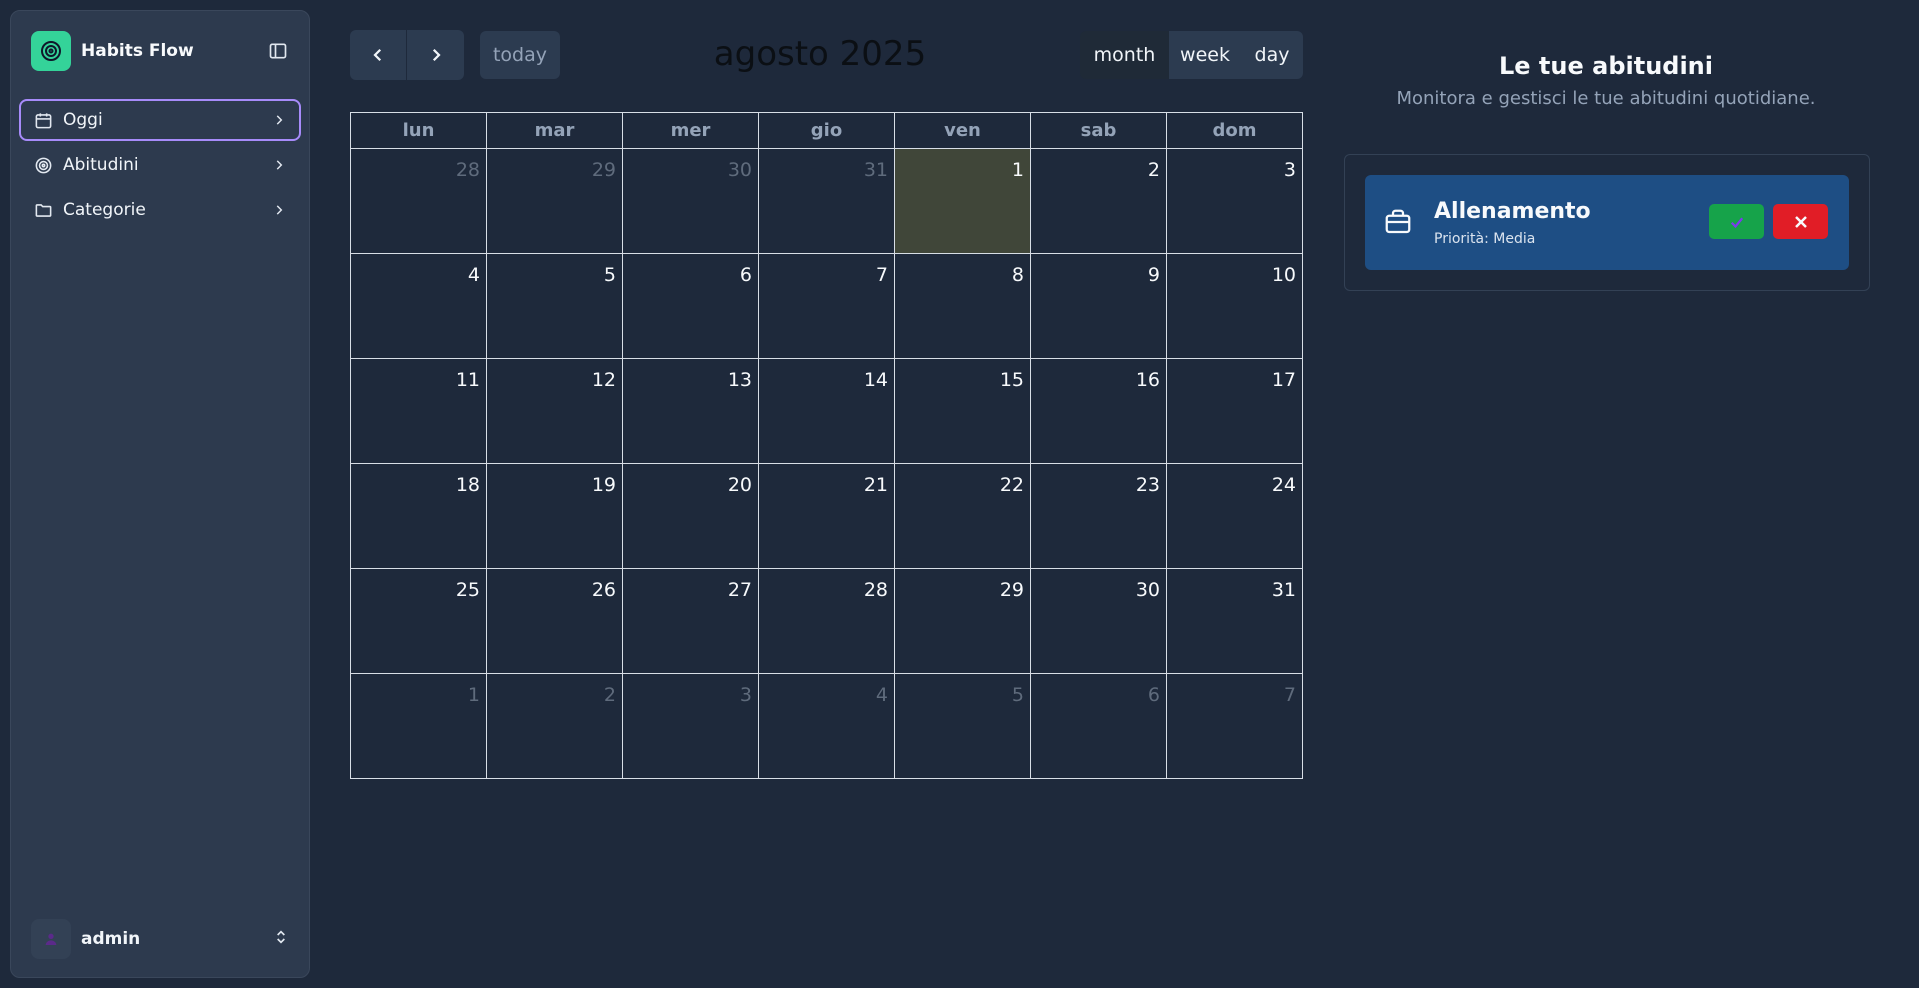  I want to click on calendar-day-cell: 17, so click(1234, 411).